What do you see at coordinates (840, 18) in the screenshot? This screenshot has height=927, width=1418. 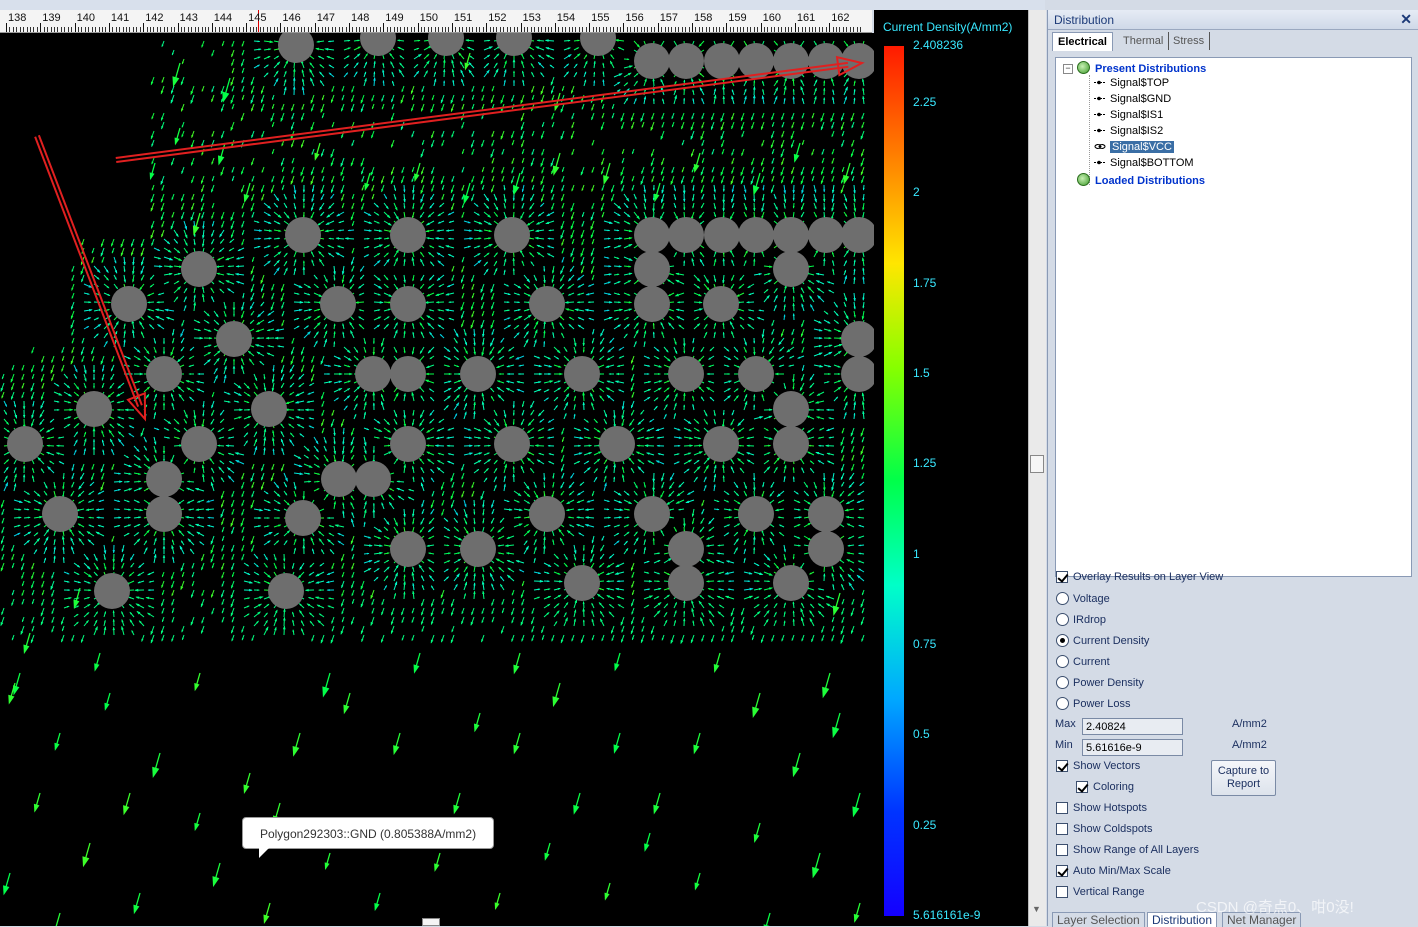 I see `ruler-label: 162` at bounding box center [840, 18].